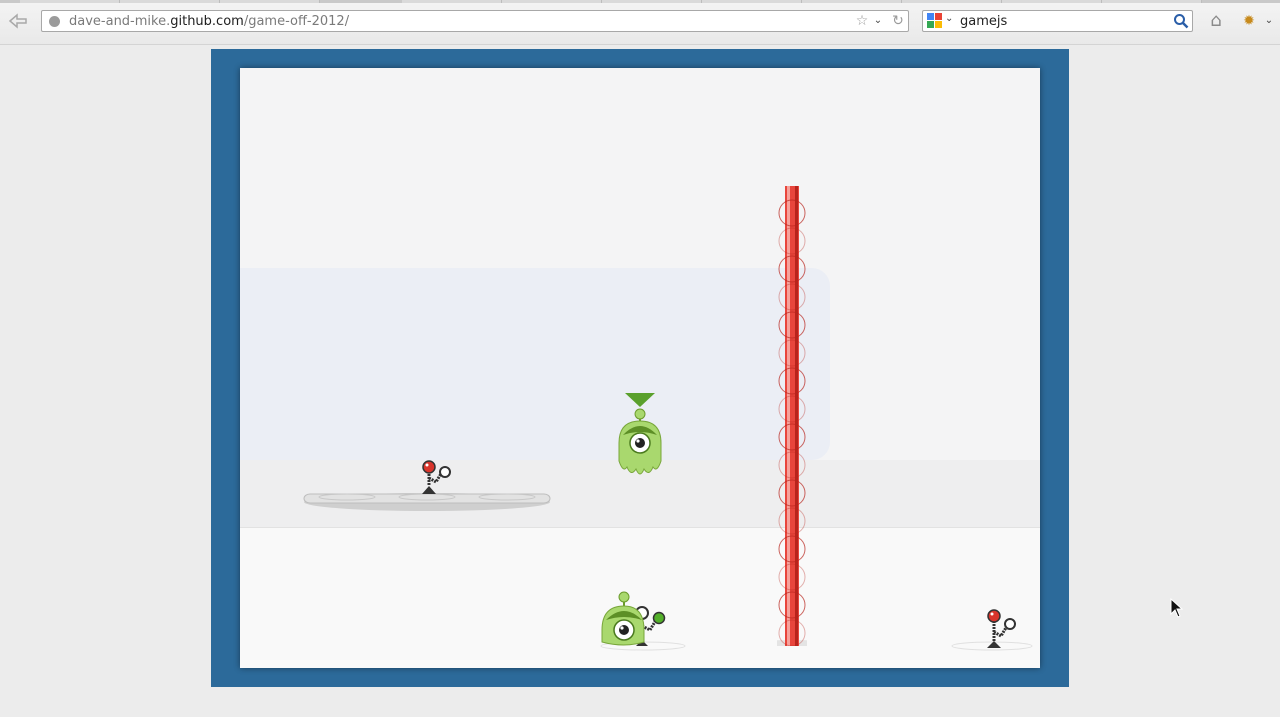 The width and height of the screenshot is (1280, 717). Describe the element at coordinates (643, 621) in the screenshot. I see `alien-buddy-icon` at that location.